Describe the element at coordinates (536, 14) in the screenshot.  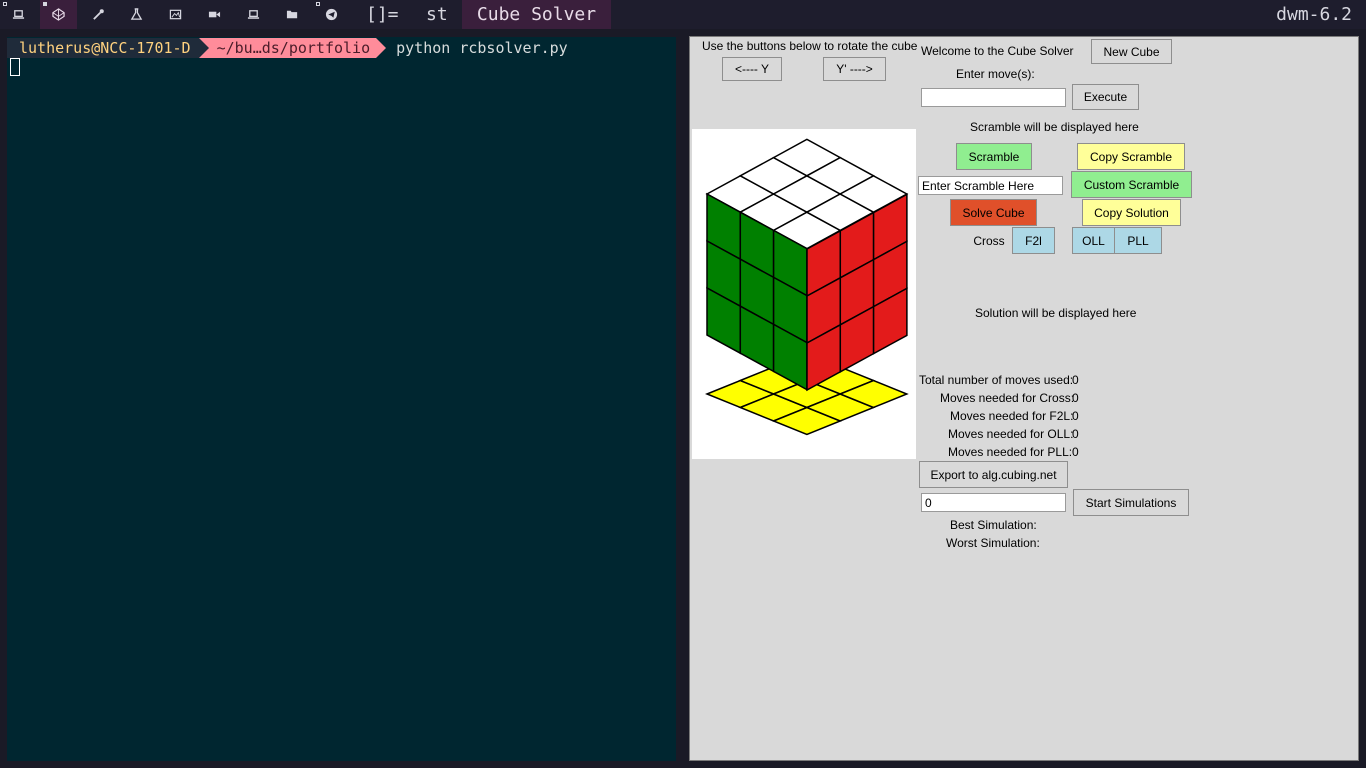
I see `focused-window-title: Cube Solver` at that location.